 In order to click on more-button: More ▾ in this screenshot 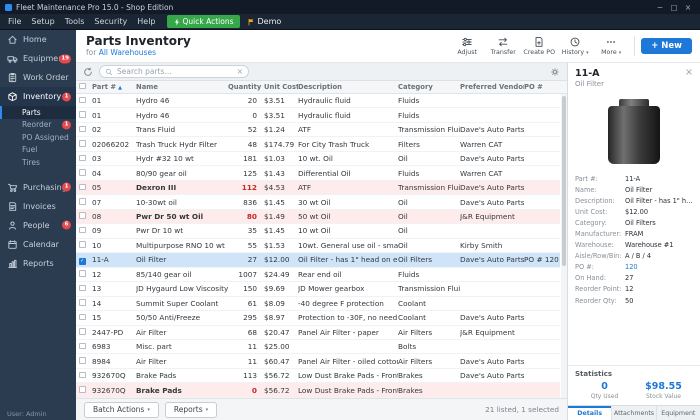, I will do `click(611, 46)`.